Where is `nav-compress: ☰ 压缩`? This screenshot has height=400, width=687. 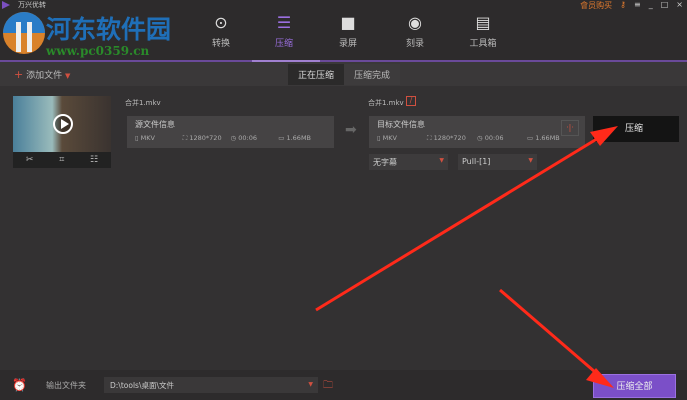
nav-compress: ☰ 压缩 is located at coordinates (284, 30).